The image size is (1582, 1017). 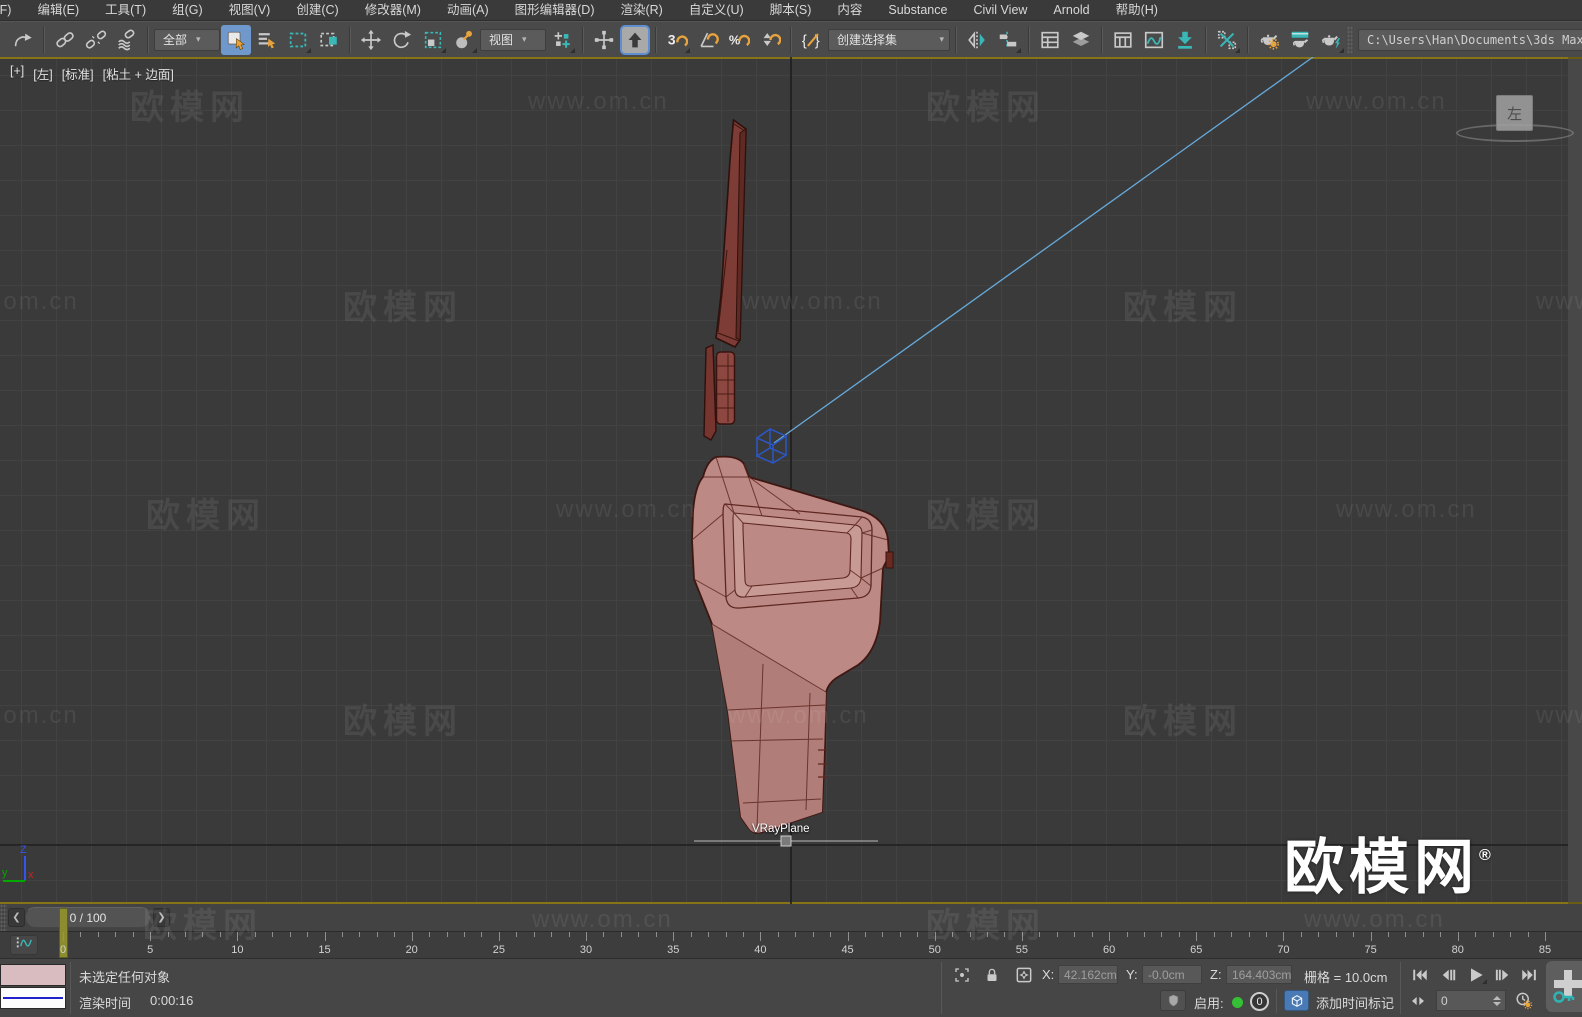 I want to click on material-editor-button, so click(x=1227, y=40).